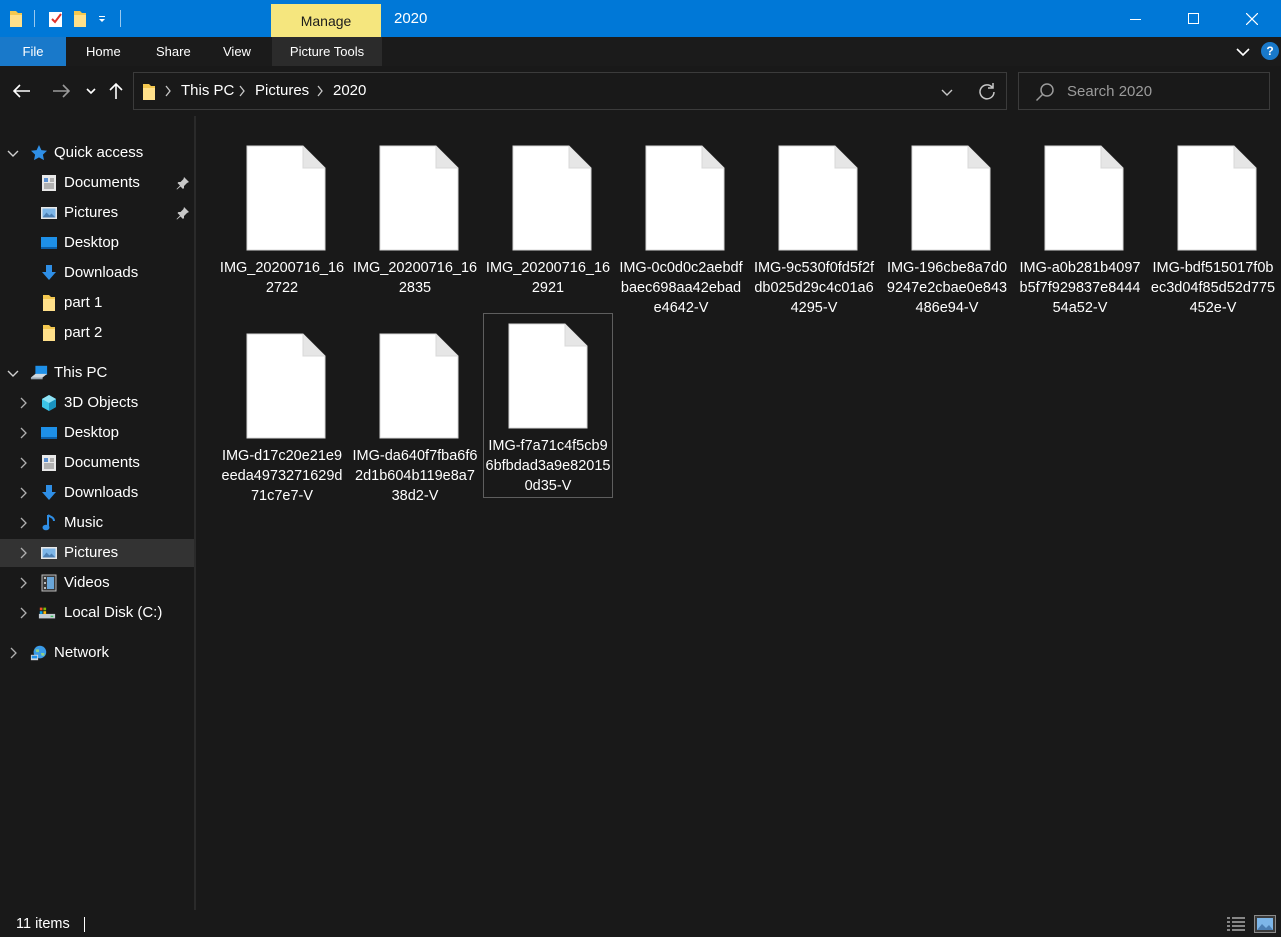 This screenshot has height=937, width=1281. I want to click on file-item: IMG-196cbe8a7d09247e2cbae0e843486e94-V, so click(947, 220).